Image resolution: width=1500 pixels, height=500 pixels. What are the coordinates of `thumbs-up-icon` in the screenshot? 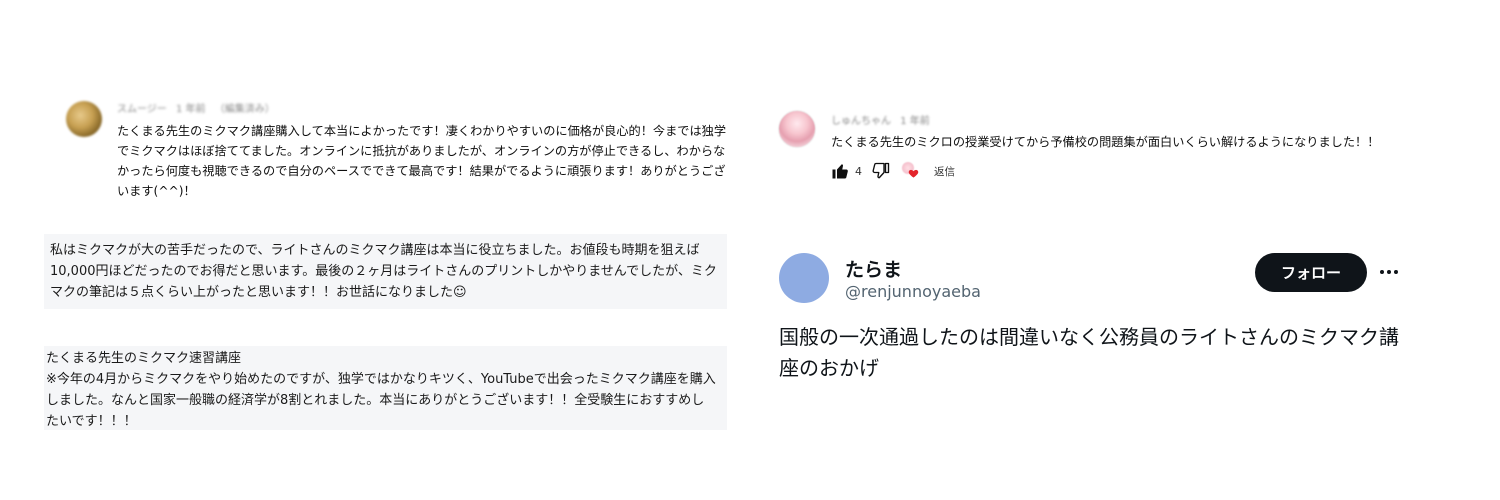 It's located at (840, 171).